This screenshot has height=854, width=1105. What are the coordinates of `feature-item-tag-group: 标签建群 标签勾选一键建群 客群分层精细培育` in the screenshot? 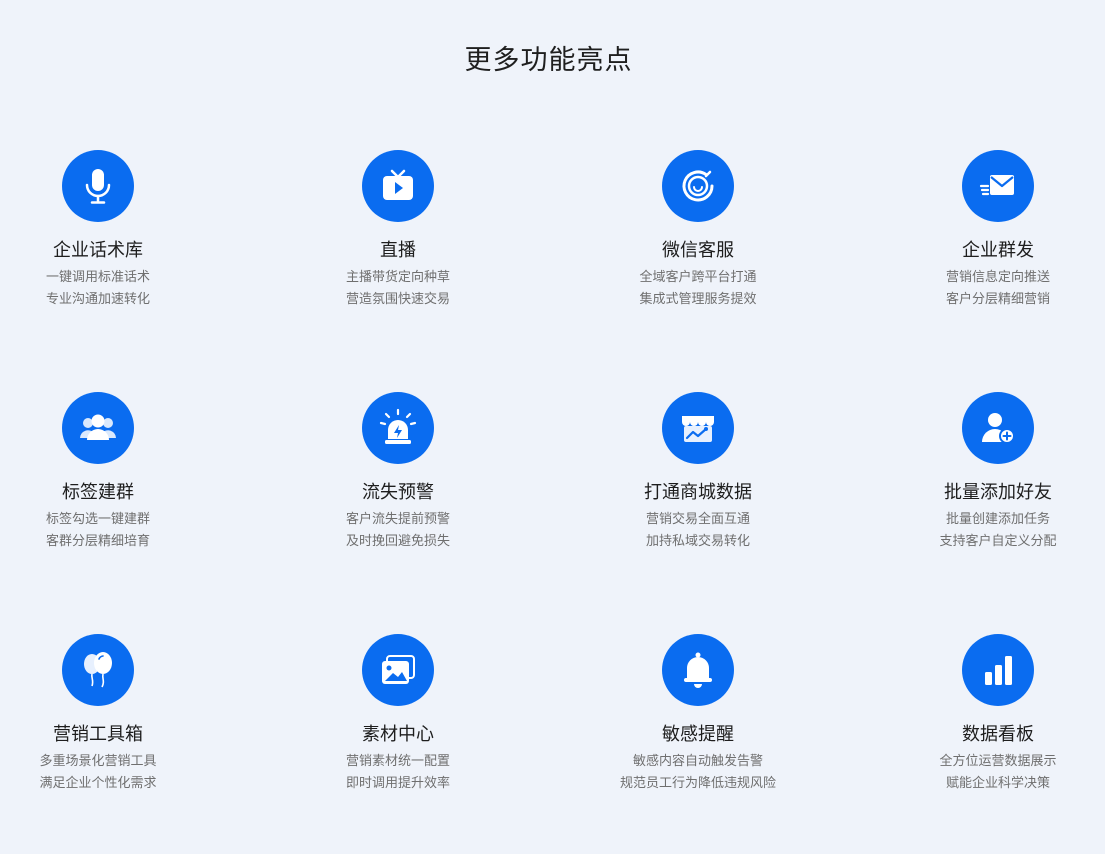 It's located at (109, 472).